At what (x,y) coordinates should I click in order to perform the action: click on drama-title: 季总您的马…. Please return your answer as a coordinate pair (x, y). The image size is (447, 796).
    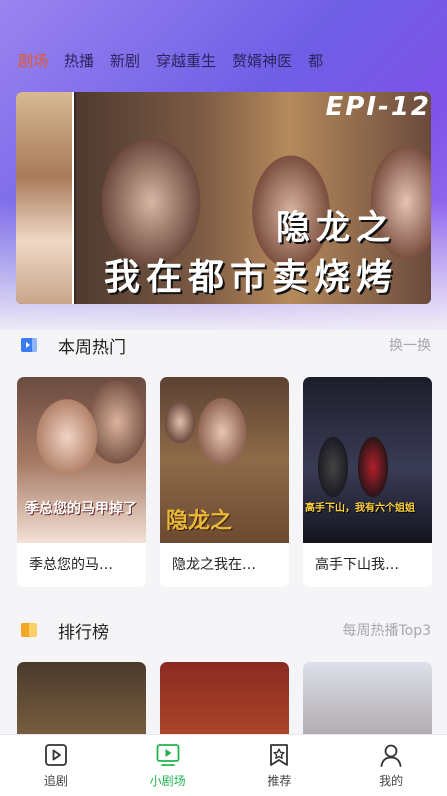
    Looking at the image, I should click on (71, 565).